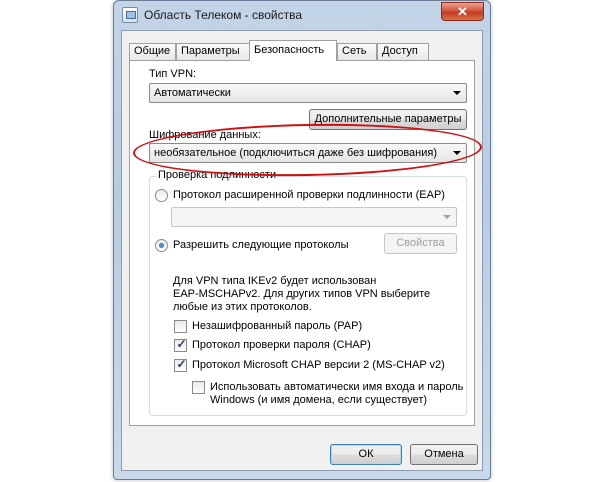  What do you see at coordinates (357, 51) in the screenshot?
I see `tab-networking: Сеть` at bounding box center [357, 51].